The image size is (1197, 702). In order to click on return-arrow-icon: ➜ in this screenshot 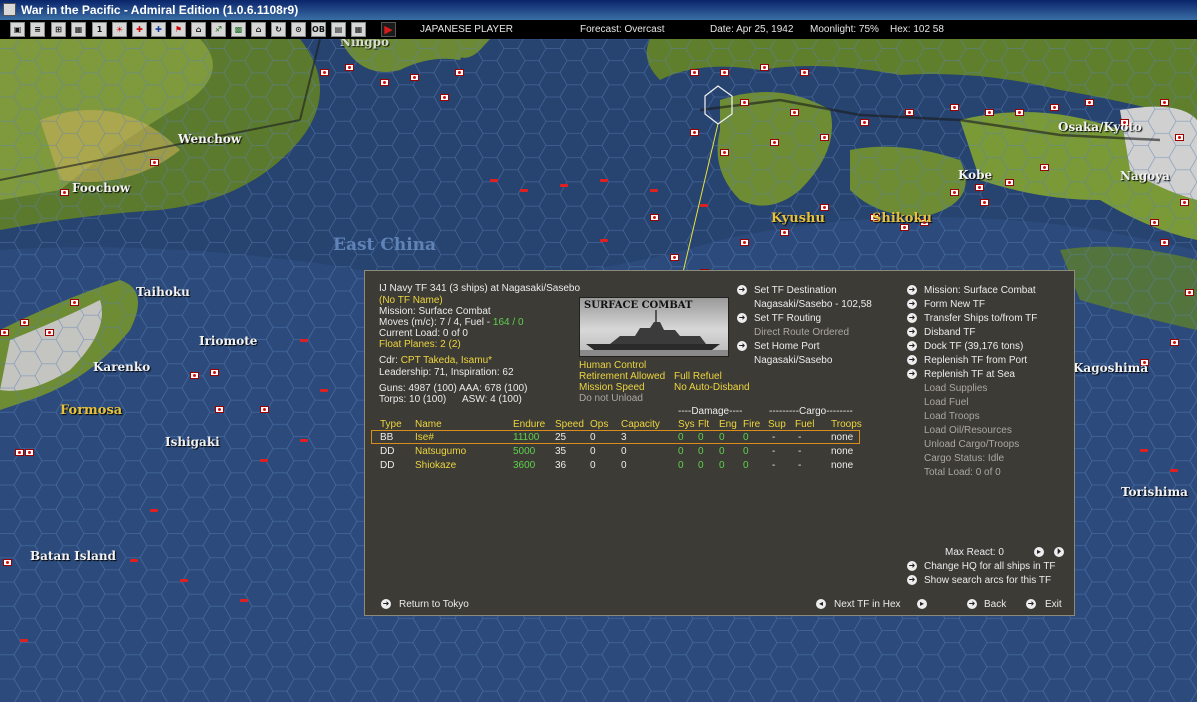, I will do `click(386, 604)`.